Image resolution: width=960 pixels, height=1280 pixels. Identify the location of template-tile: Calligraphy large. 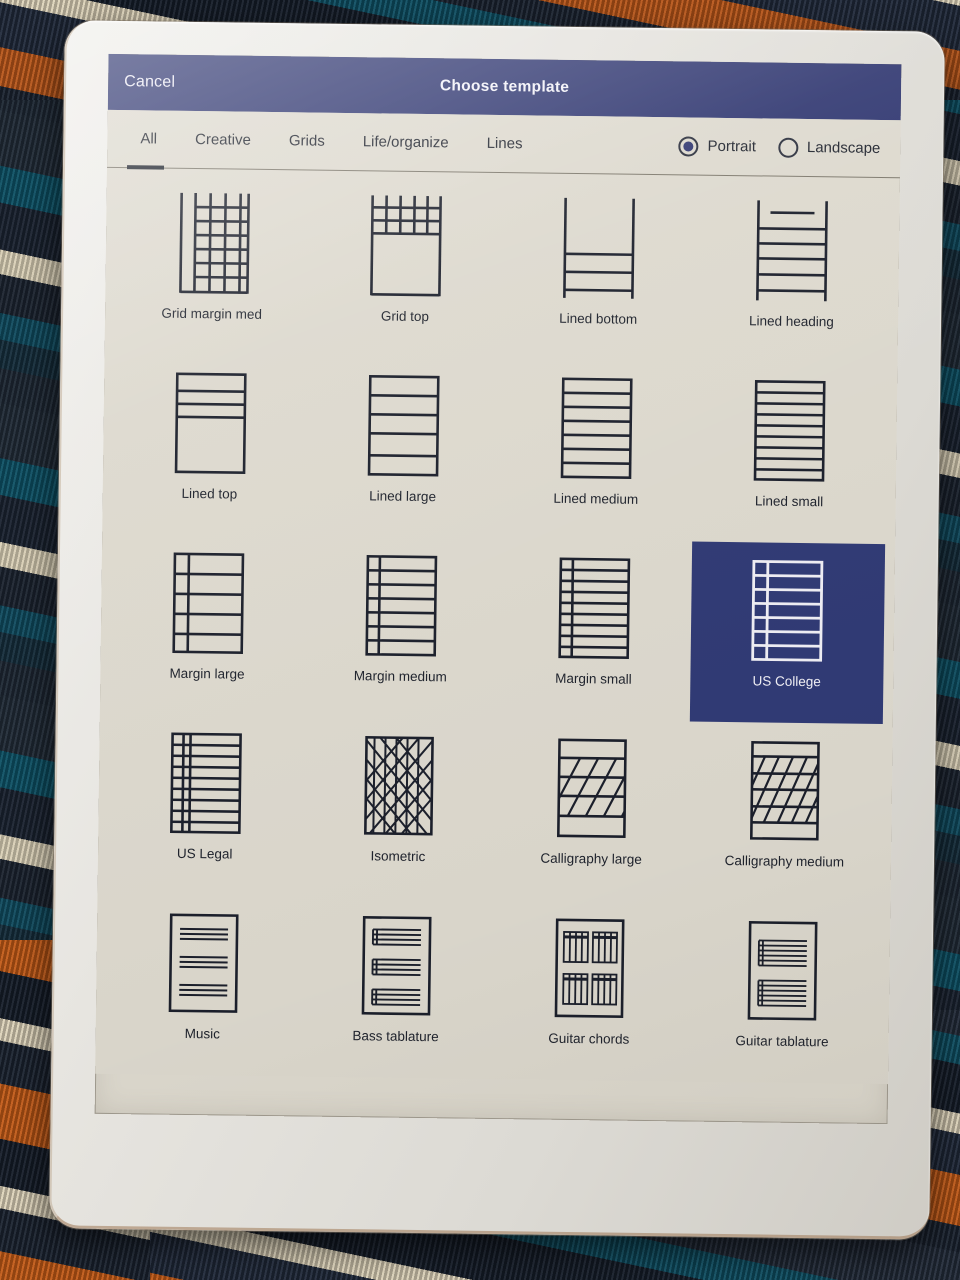
(592, 810).